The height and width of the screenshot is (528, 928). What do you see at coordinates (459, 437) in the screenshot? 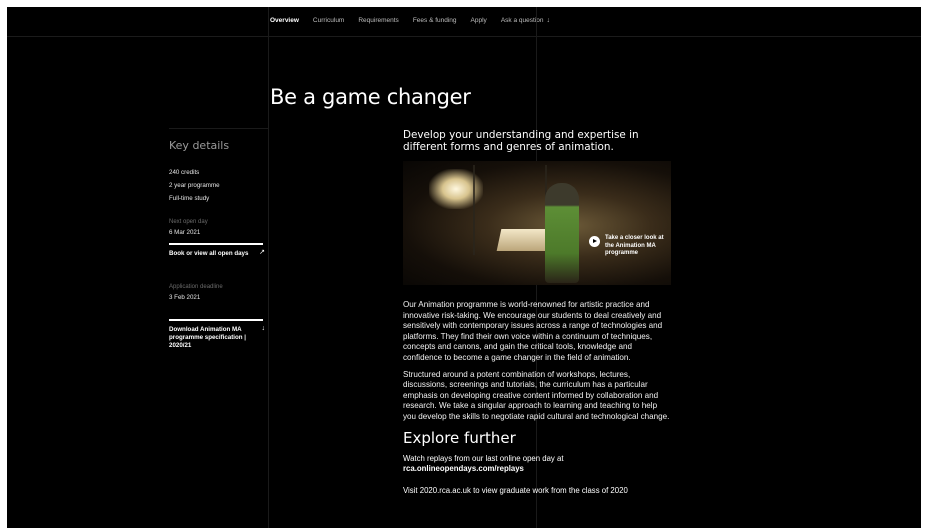
I see `explore-further-heading: Explore further` at bounding box center [459, 437].